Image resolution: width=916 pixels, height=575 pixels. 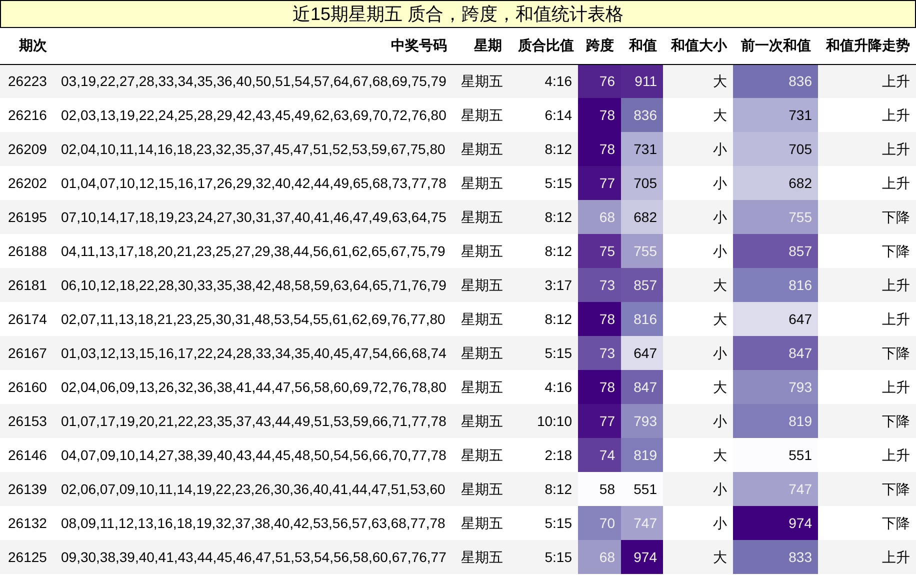 What do you see at coordinates (27, 149) in the screenshot?
I see `table-cell: 26209` at bounding box center [27, 149].